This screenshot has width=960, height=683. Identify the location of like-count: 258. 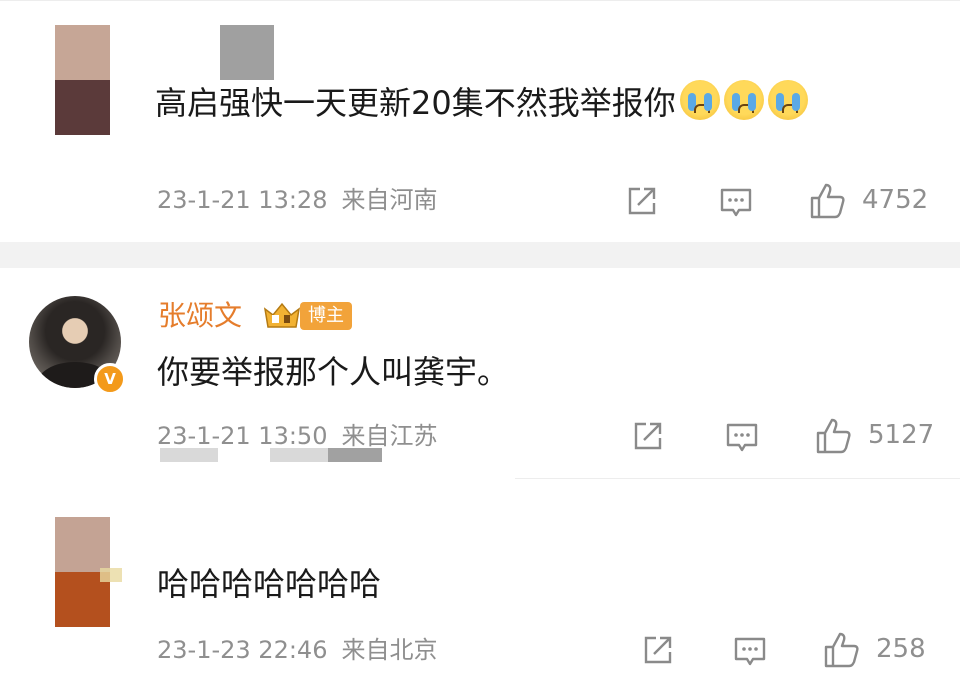
(901, 649).